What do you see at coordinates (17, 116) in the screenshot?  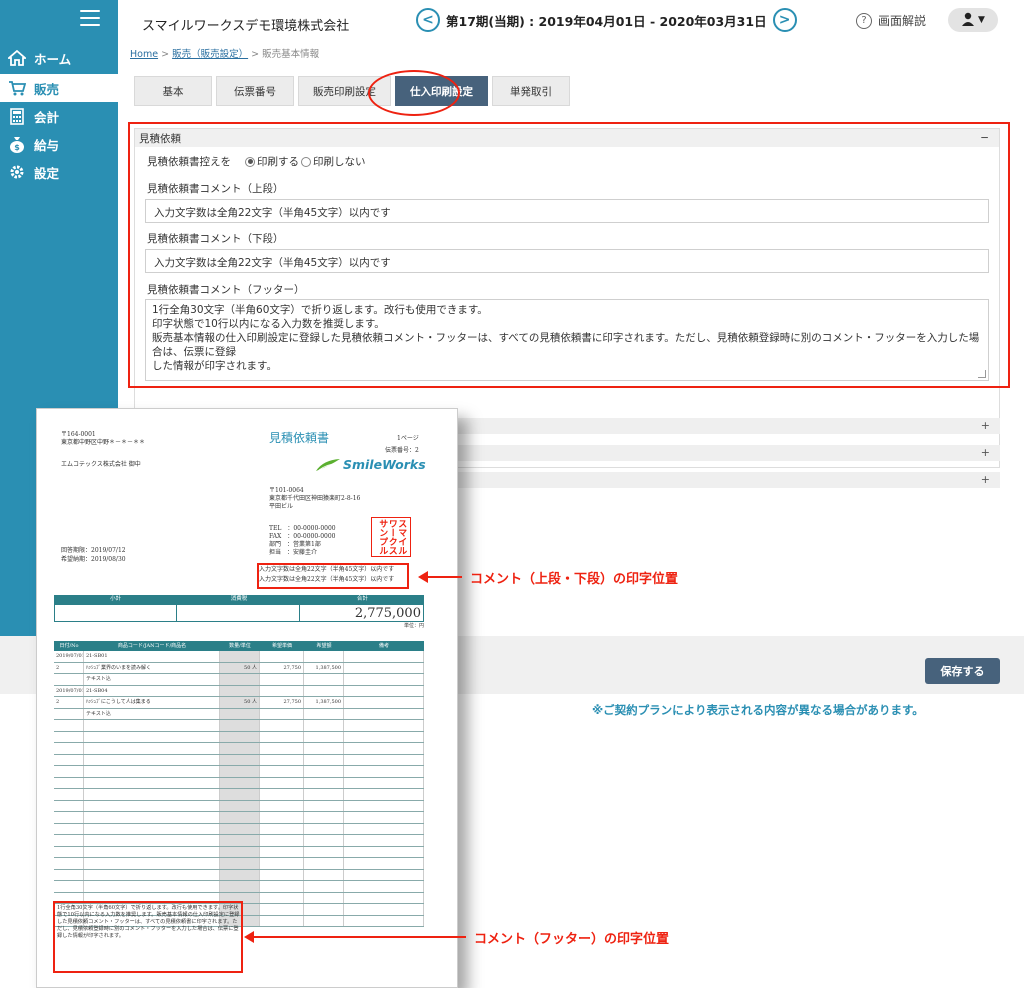 I see `calculator-icon` at bounding box center [17, 116].